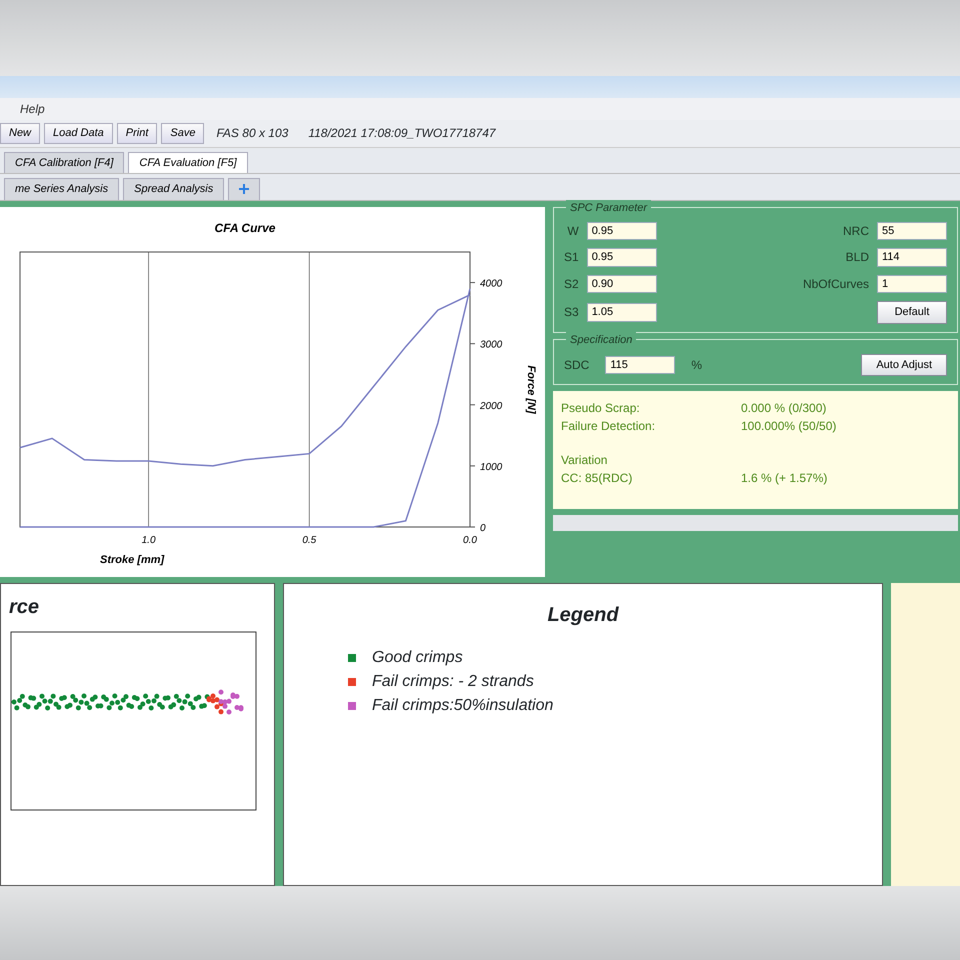 The width and height of the screenshot is (960, 960). I want to click on legend-label: Fail crimps:50%insulation, so click(463, 706).